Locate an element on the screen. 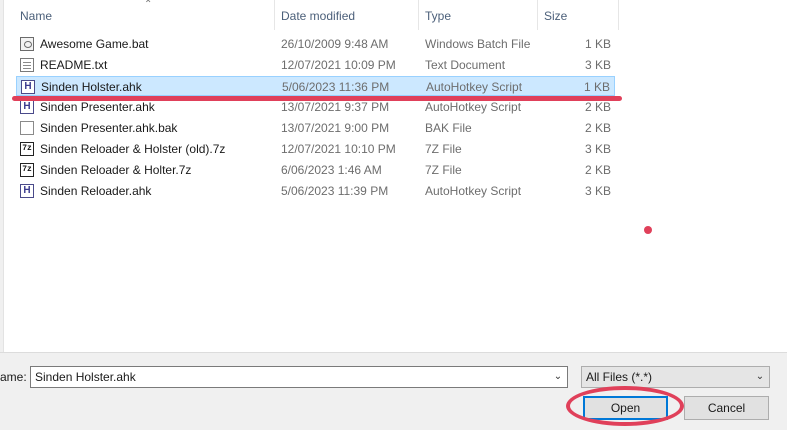 Image resolution: width=787 pixels, height=430 pixels. generic-file-icon is located at coordinates (27, 128).